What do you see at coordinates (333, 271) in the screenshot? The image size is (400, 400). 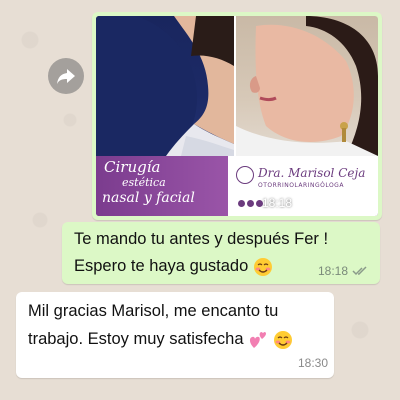 I see `outgoing-message-time: 18:18` at bounding box center [333, 271].